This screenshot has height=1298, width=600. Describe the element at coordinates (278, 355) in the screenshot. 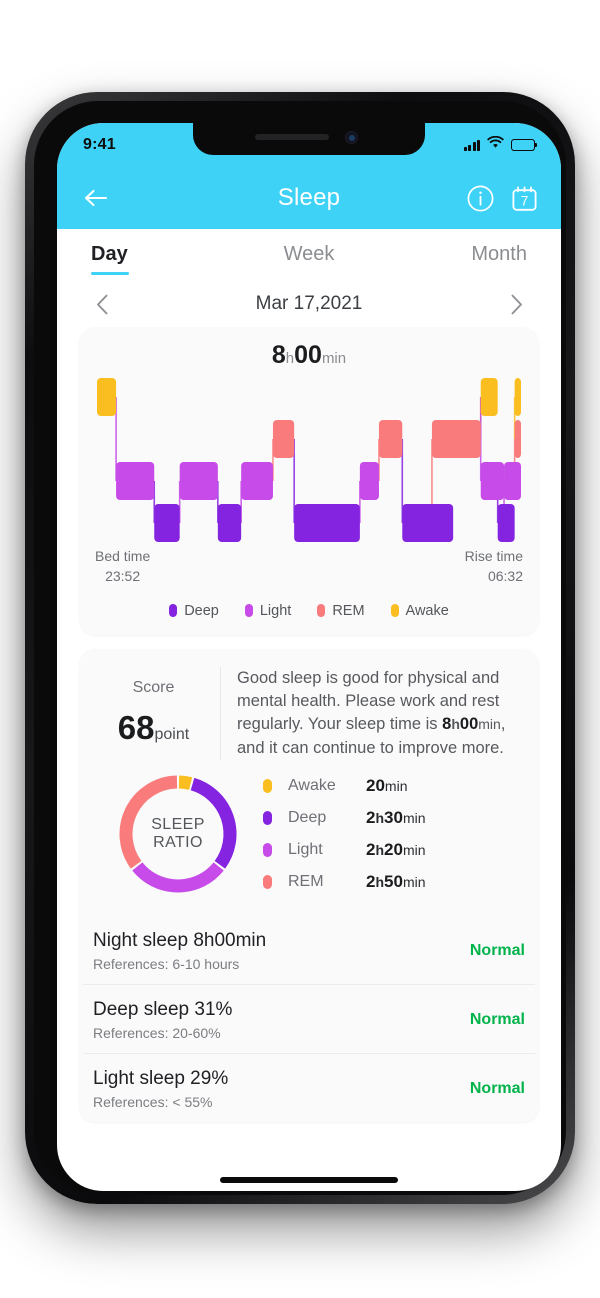

I see `sleep-hours: 8` at that location.